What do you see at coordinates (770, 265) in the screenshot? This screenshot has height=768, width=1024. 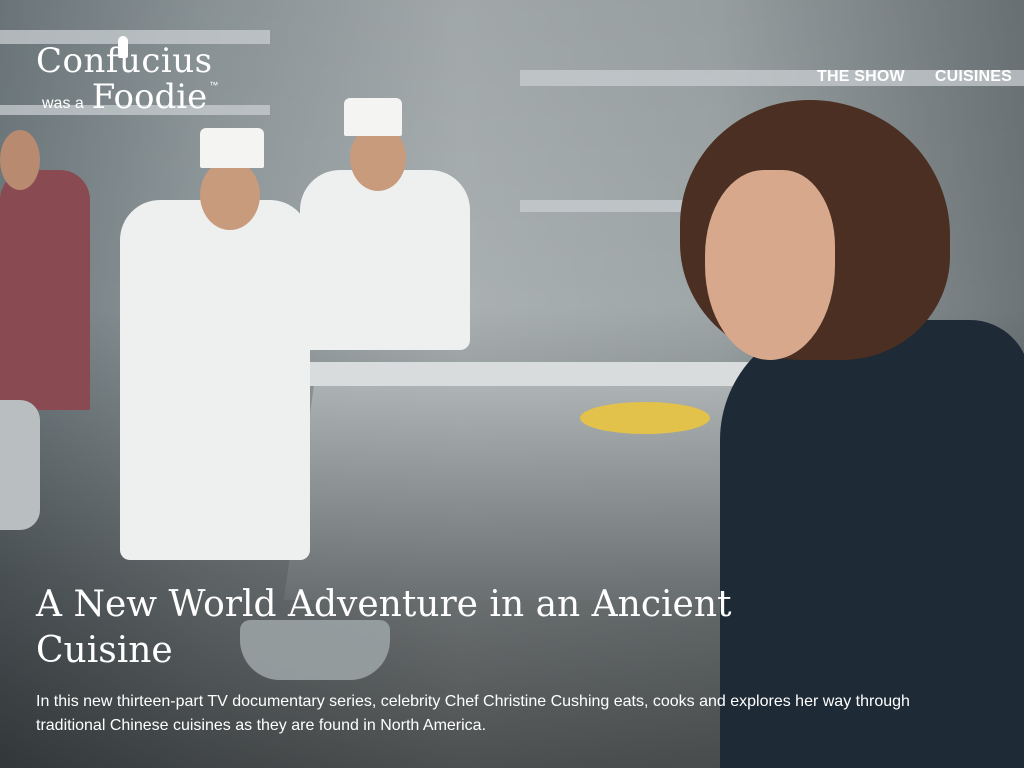 I see `chef-face` at bounding box center [770, 265].